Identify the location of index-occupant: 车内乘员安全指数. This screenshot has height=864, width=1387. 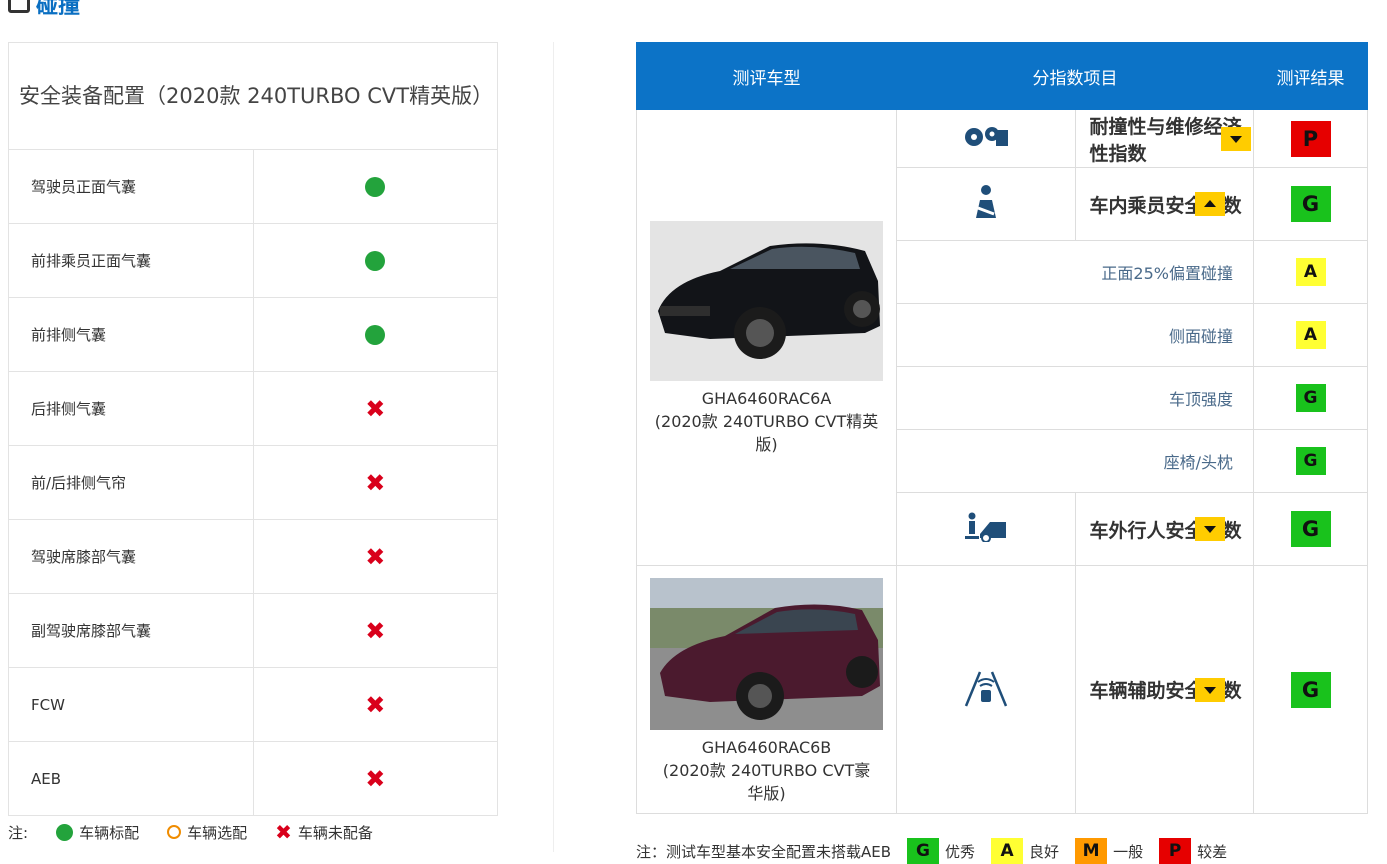
(1164, 204).